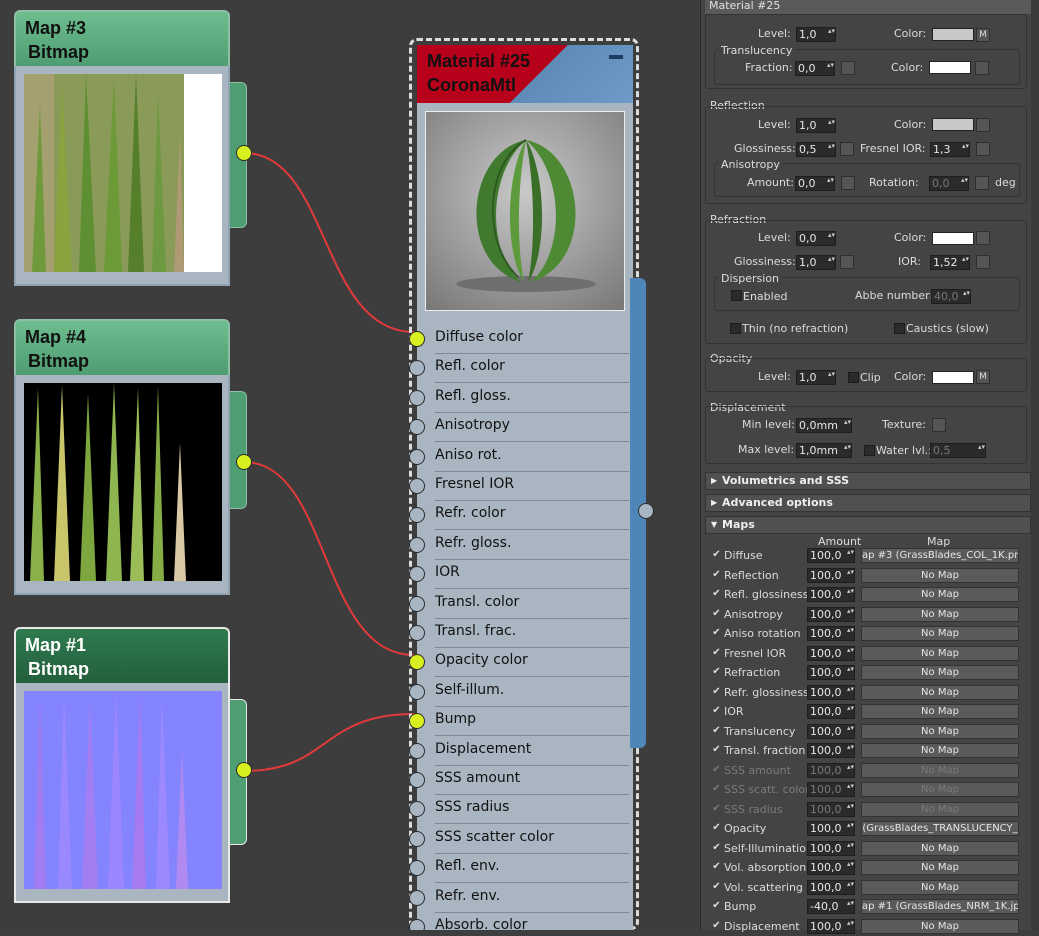 The image size is (1039, 936). What do you see at coordinates (983, 262) in the screenshot?
I see `ior-map-button` at bounding box center [983, 262].